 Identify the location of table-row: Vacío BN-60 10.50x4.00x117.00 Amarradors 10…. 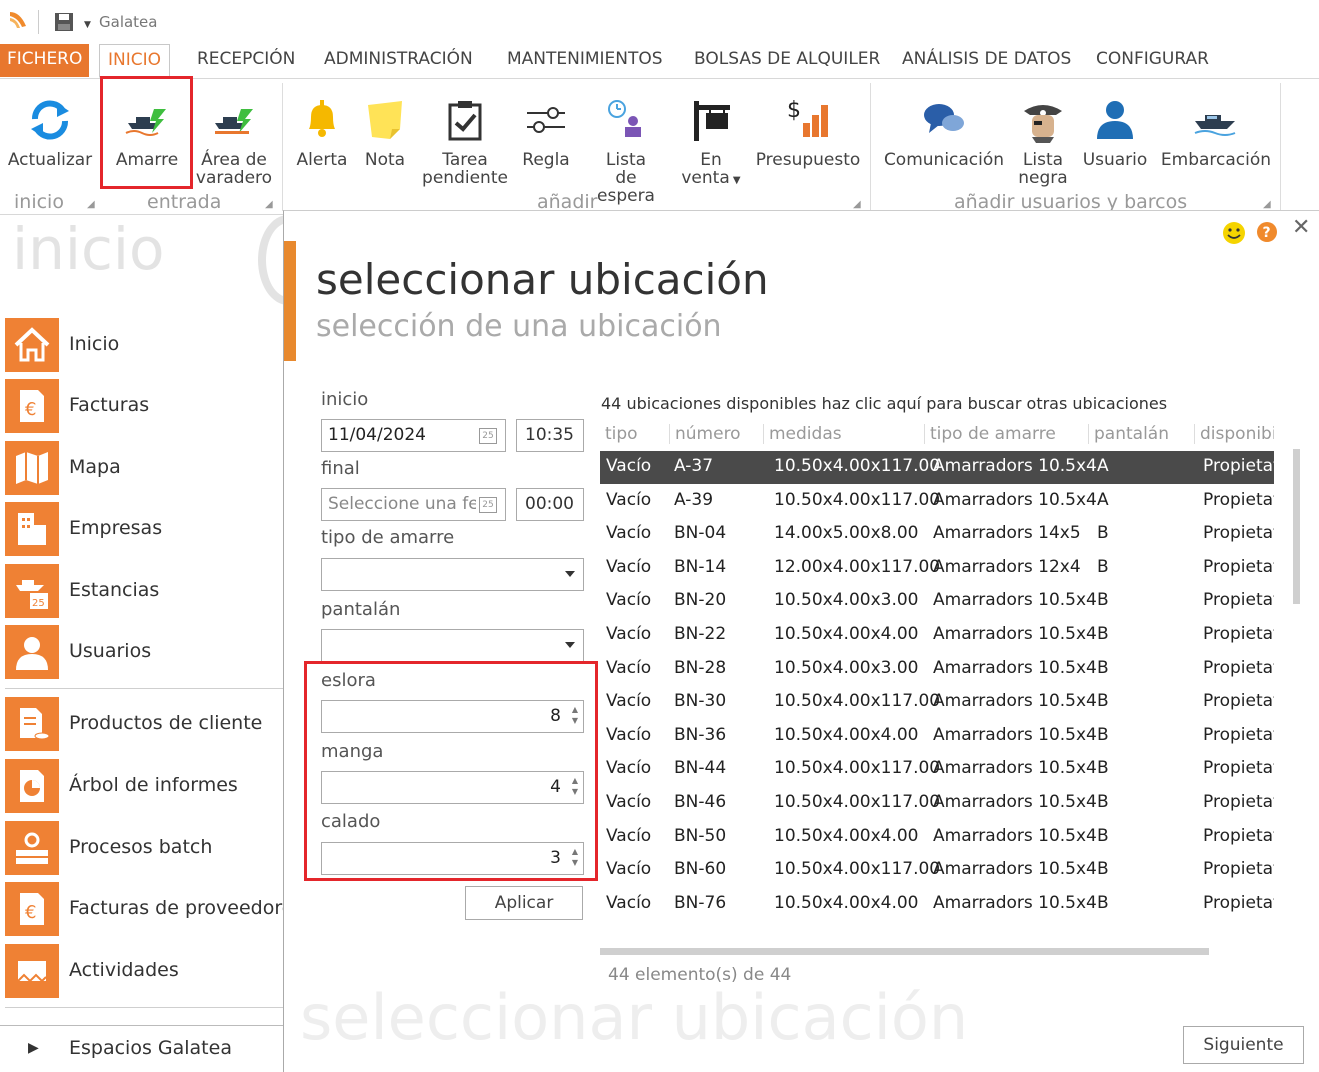
(937, 870).